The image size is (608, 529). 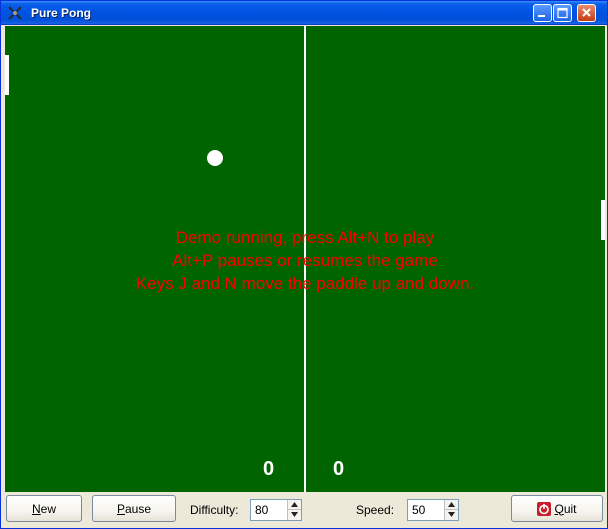 I want to click on speed-spin-buttons, so click(x=451, y=510).